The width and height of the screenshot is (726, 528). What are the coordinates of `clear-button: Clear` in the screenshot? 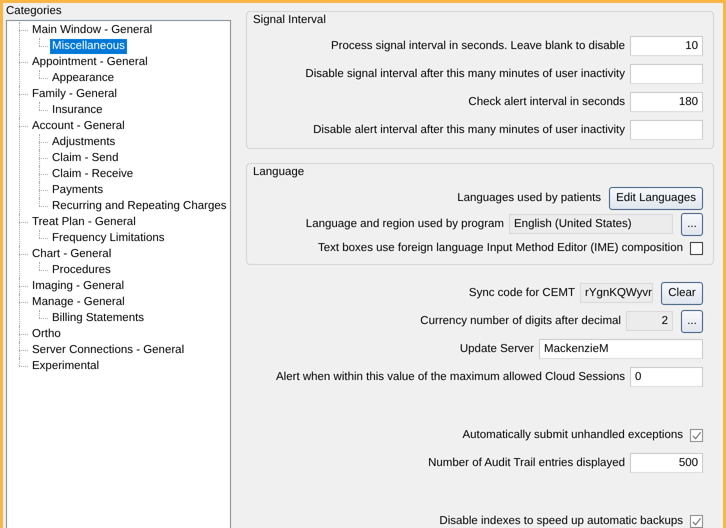 It's located at (682, 293).